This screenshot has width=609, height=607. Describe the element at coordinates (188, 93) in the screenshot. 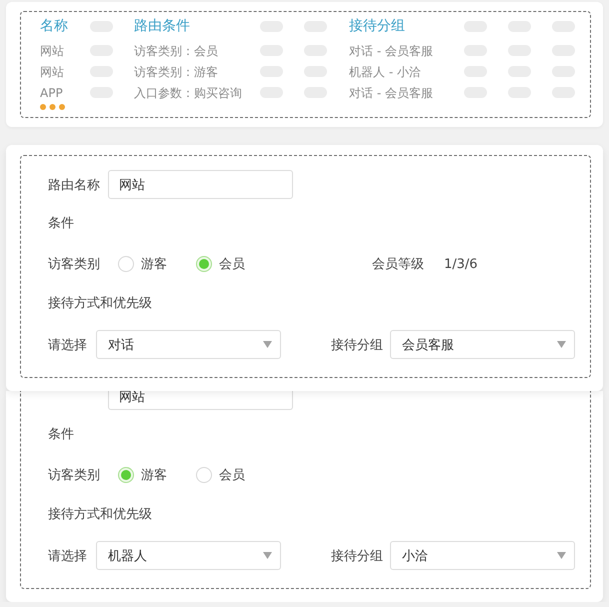

I see `table-cell-text: 入口参数：购买咨询` at that location.